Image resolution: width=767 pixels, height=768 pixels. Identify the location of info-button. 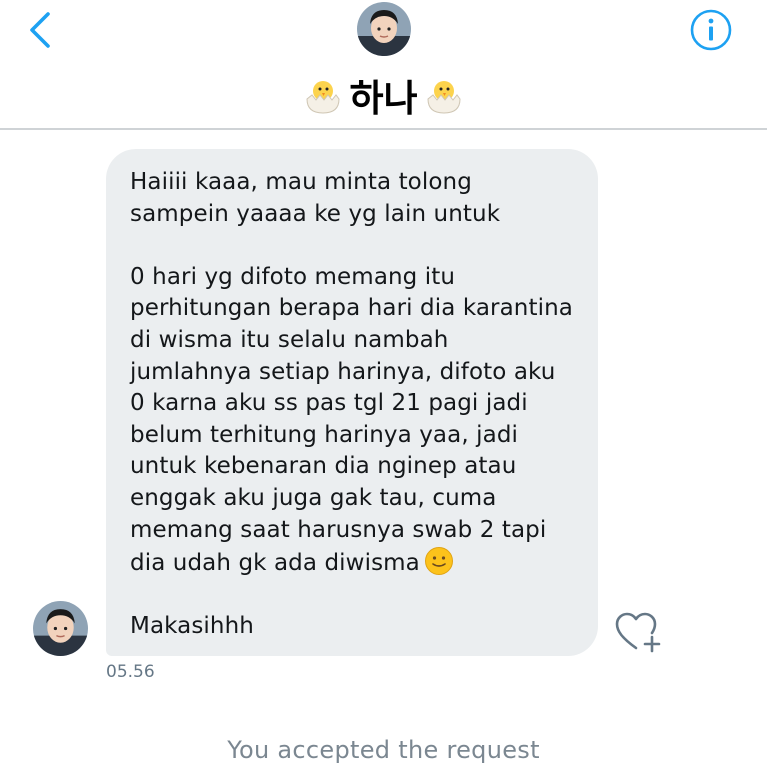
(711, 30).